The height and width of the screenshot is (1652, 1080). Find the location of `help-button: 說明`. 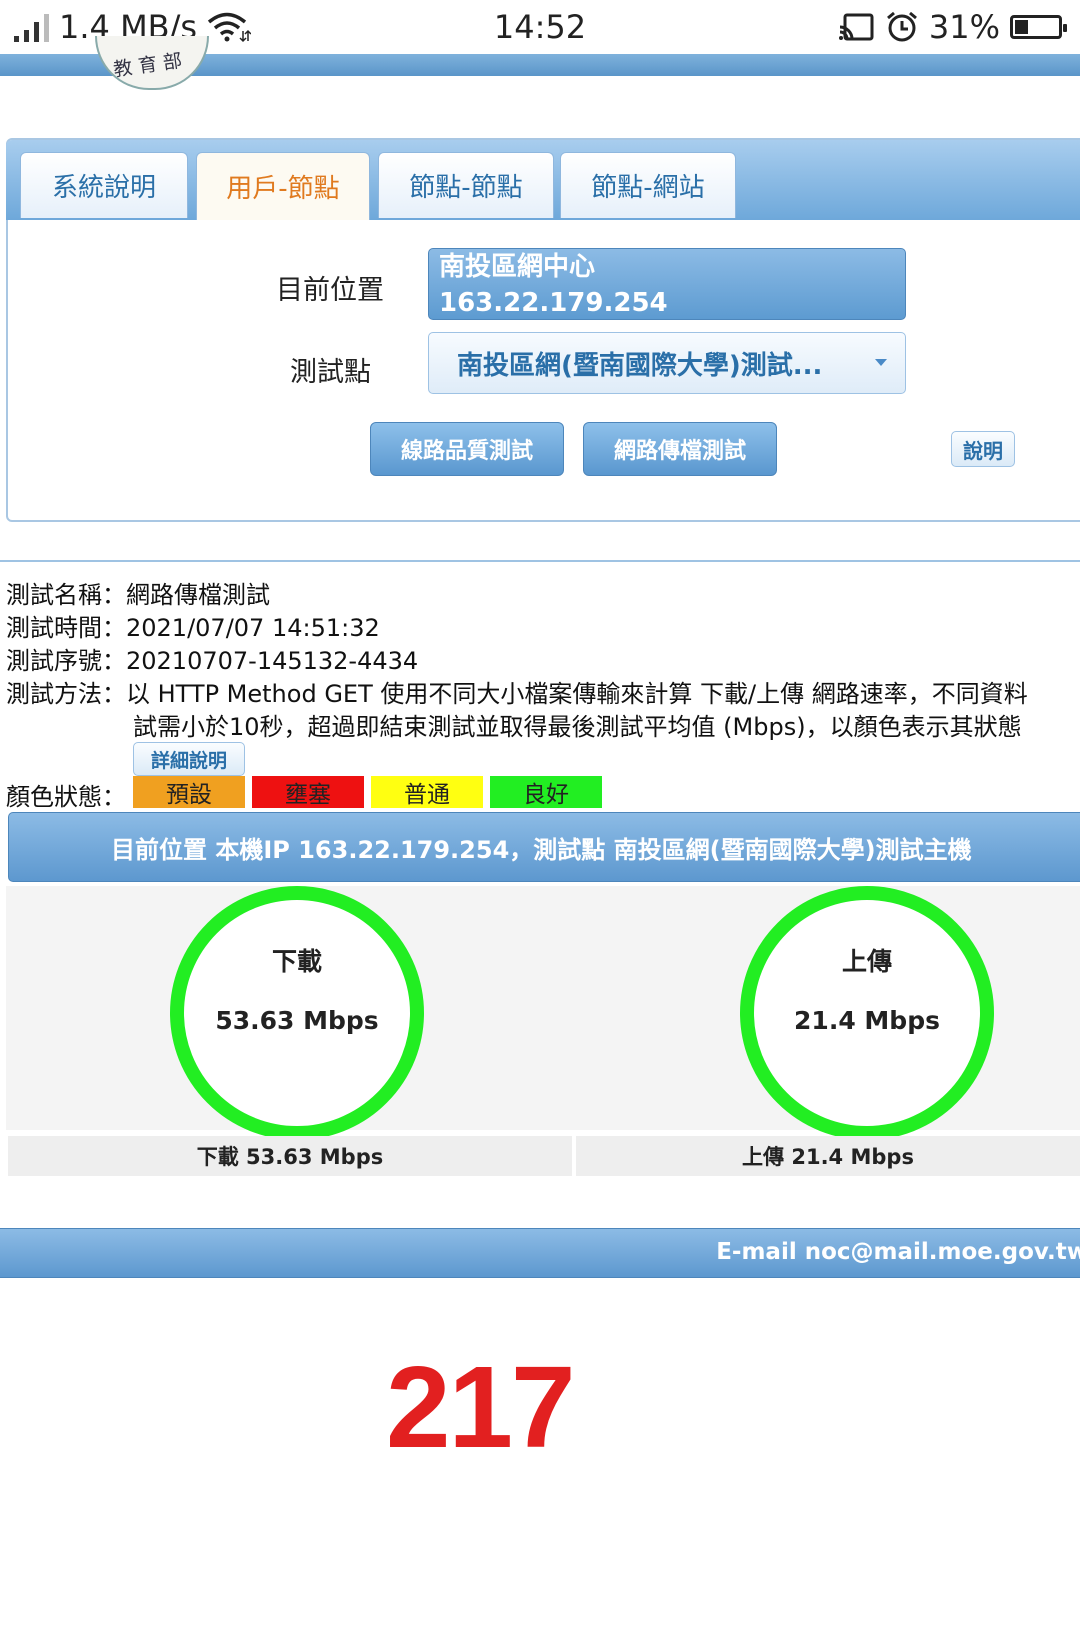

help-button: 說明 is located at coordinates (983, 449).